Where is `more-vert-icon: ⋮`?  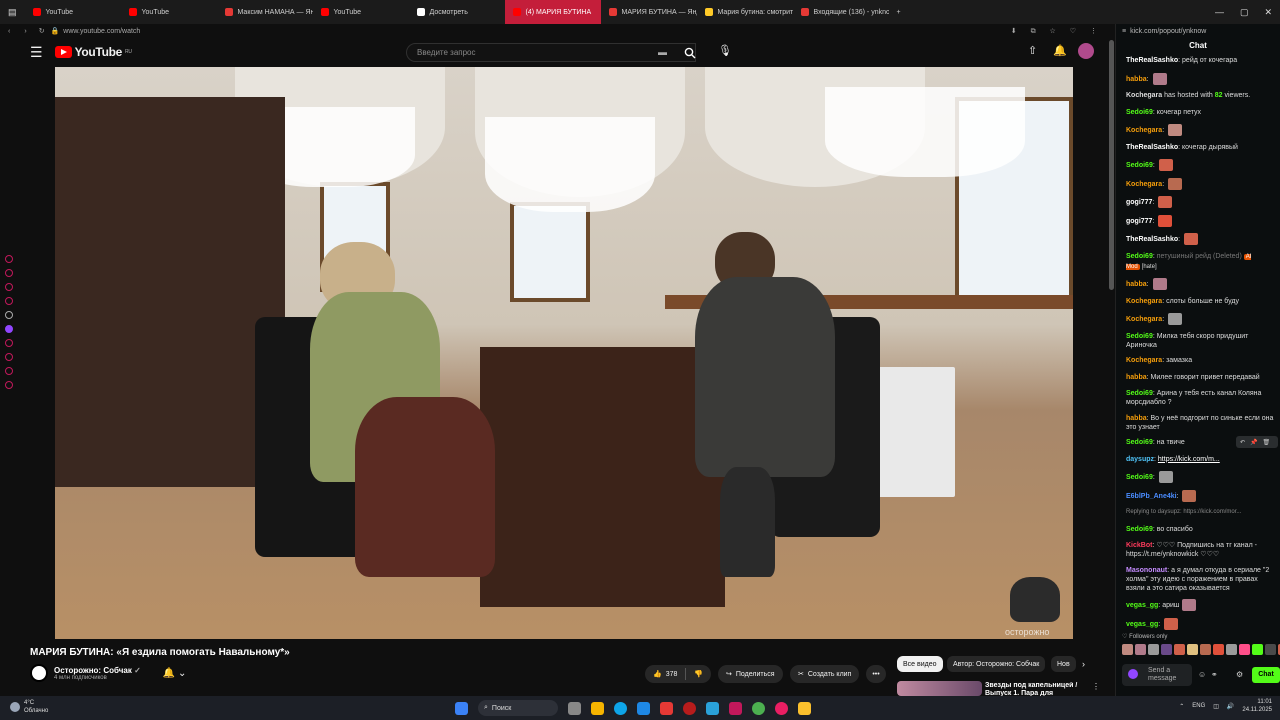
more-vert-icon: ⋮ is located at coordinates (1096, 686).